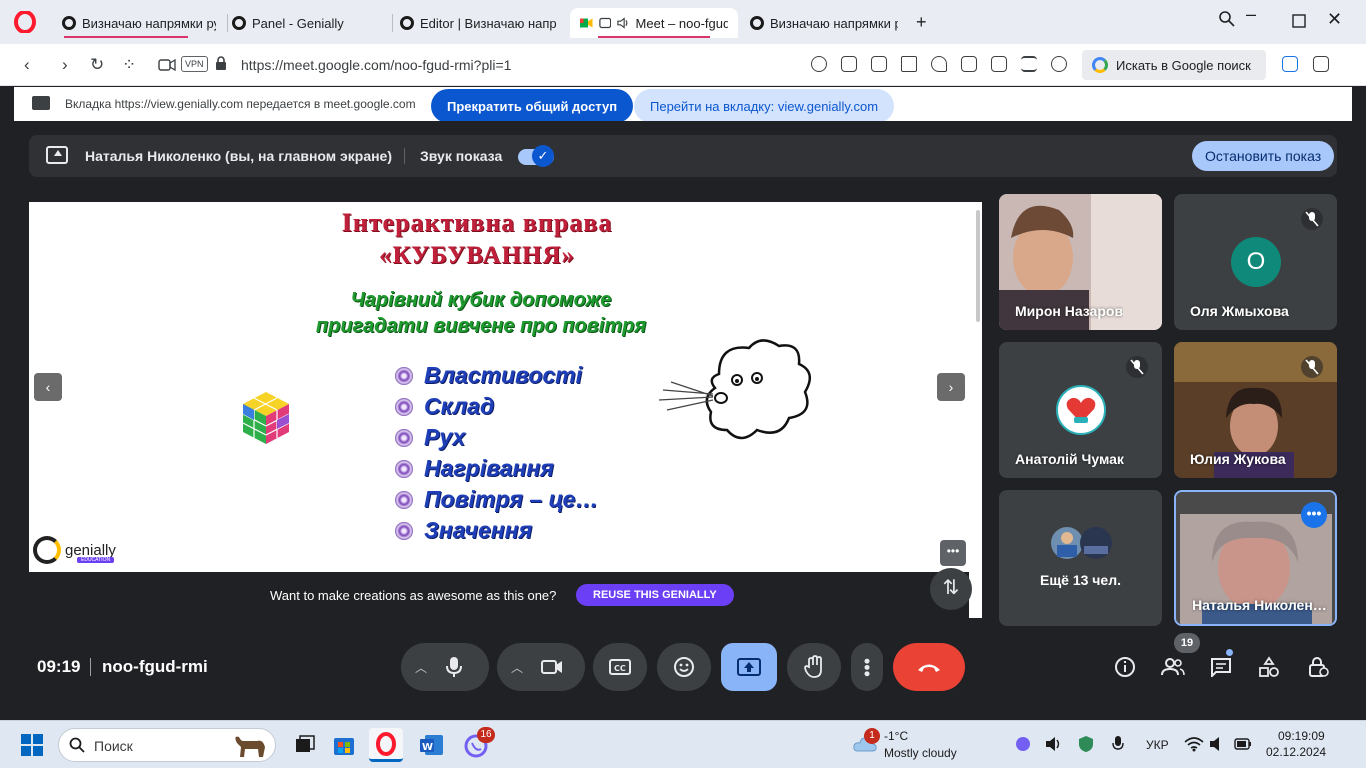 The width and height of the screenshot is (1366, 768). I want to click on speaker-icon, so click(623, 23).